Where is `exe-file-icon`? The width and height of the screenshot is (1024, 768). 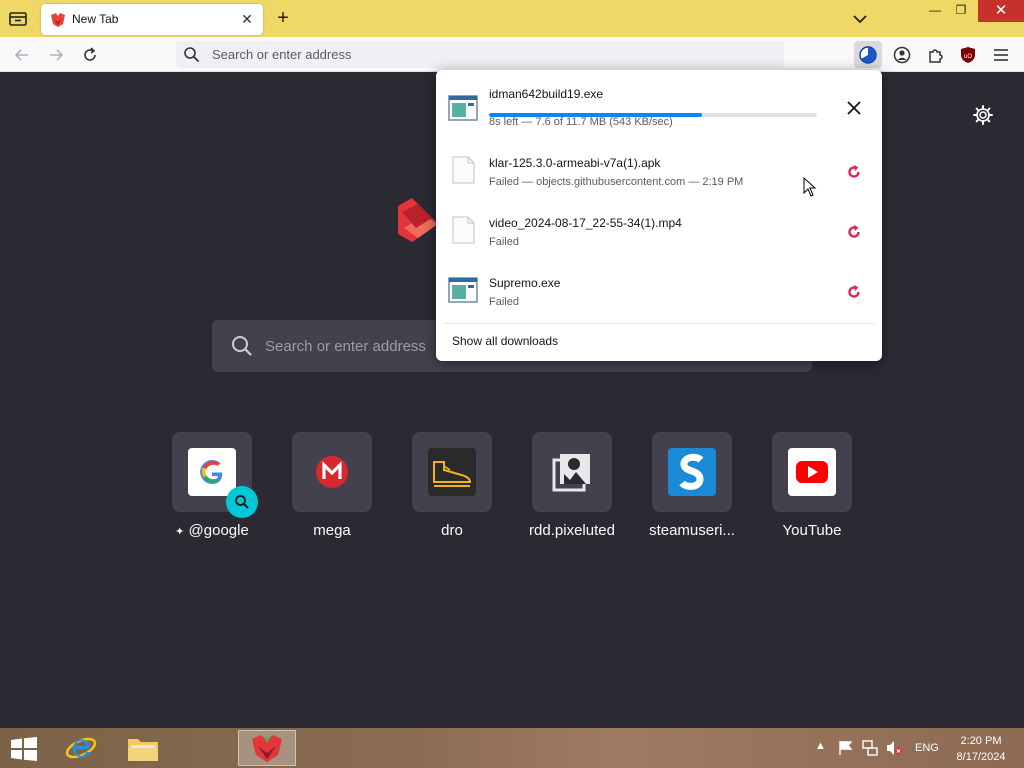
exe-file-icon is located at coordinates (463, 108).